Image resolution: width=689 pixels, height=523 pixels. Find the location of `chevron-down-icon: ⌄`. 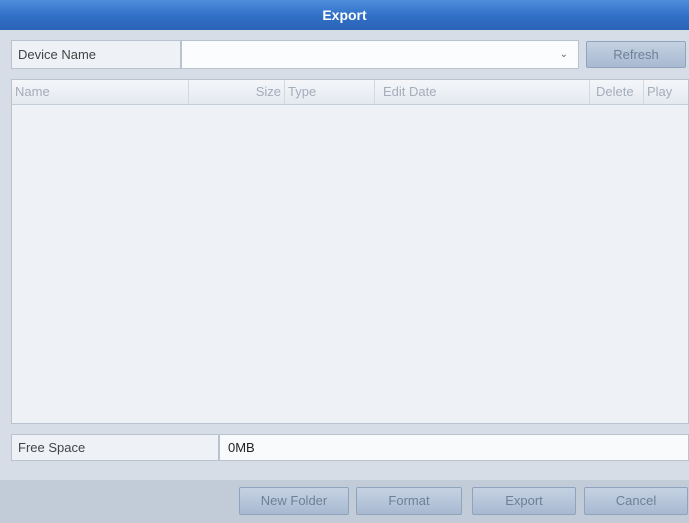

chevron-down-icon: ⌄ is located at coordinates (563, 54).